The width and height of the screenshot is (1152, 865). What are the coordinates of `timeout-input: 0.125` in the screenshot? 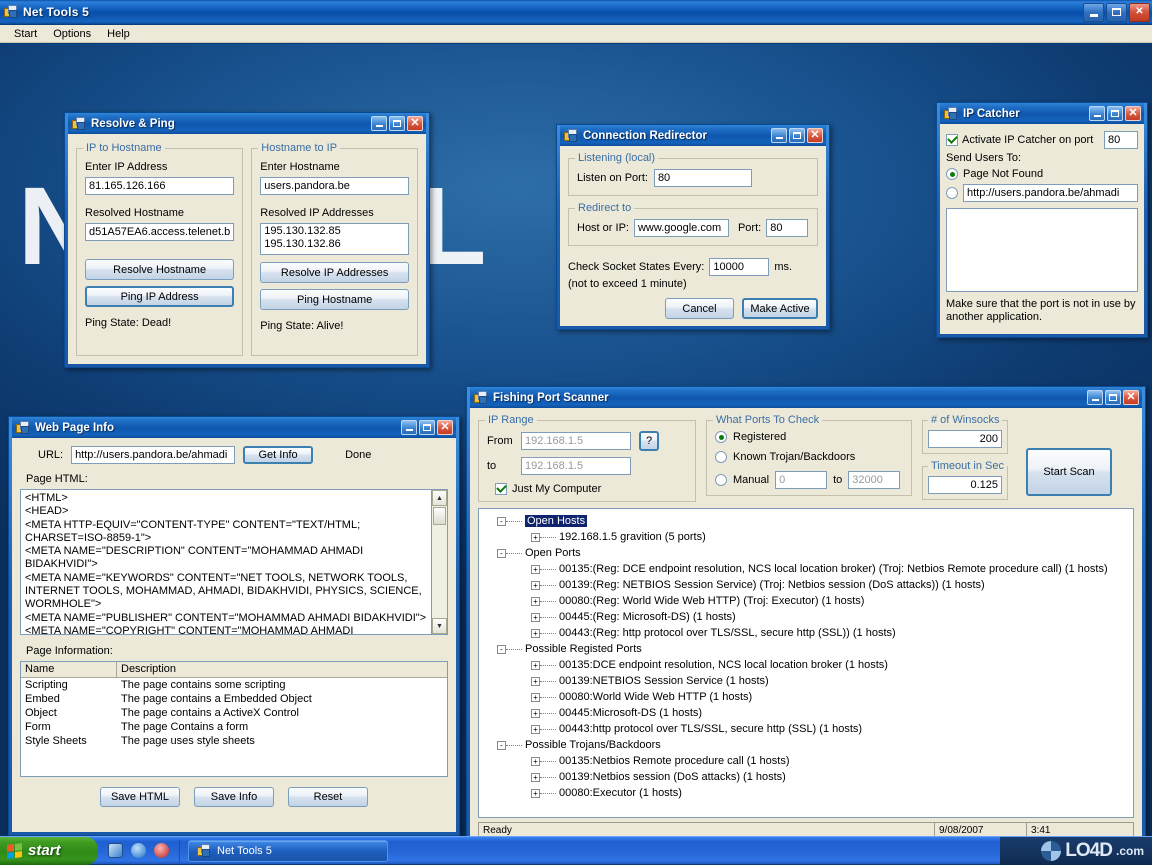 It's located at (965, 485).